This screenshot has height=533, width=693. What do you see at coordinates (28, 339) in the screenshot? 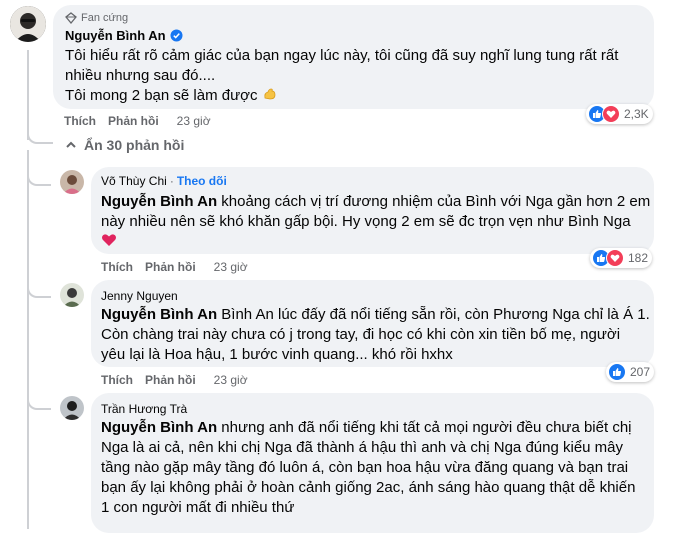
I see `thread-line-replies` at bounding box center [28, 339].